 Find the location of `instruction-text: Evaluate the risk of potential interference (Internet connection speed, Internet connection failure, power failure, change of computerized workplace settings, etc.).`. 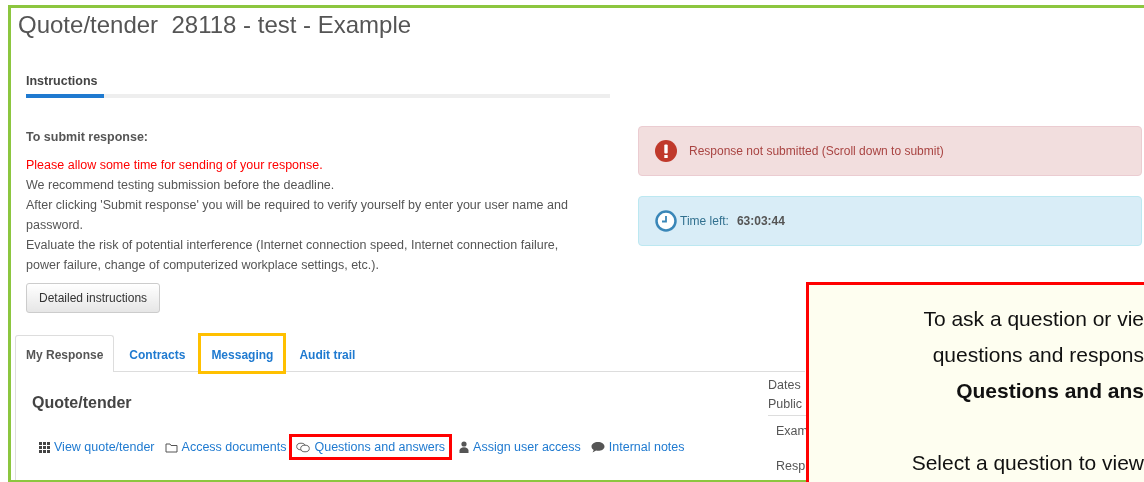

instruction-text: Evaluate the risk of potential interference (Internet connection speed, Internet connection failure, power failure, change of computerized workplace settings, etc.). is located at coordinates (293, 255).